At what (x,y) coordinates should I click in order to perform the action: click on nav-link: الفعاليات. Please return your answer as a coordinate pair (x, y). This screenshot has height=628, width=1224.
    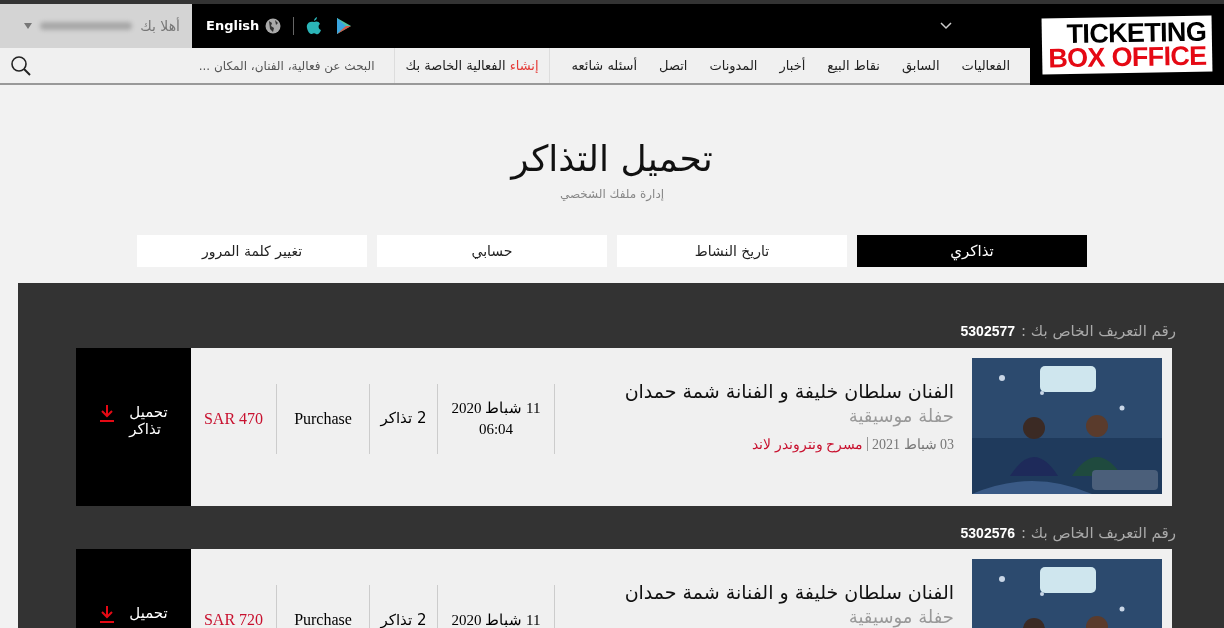
    Looking at the image, I should click on (985, 65).